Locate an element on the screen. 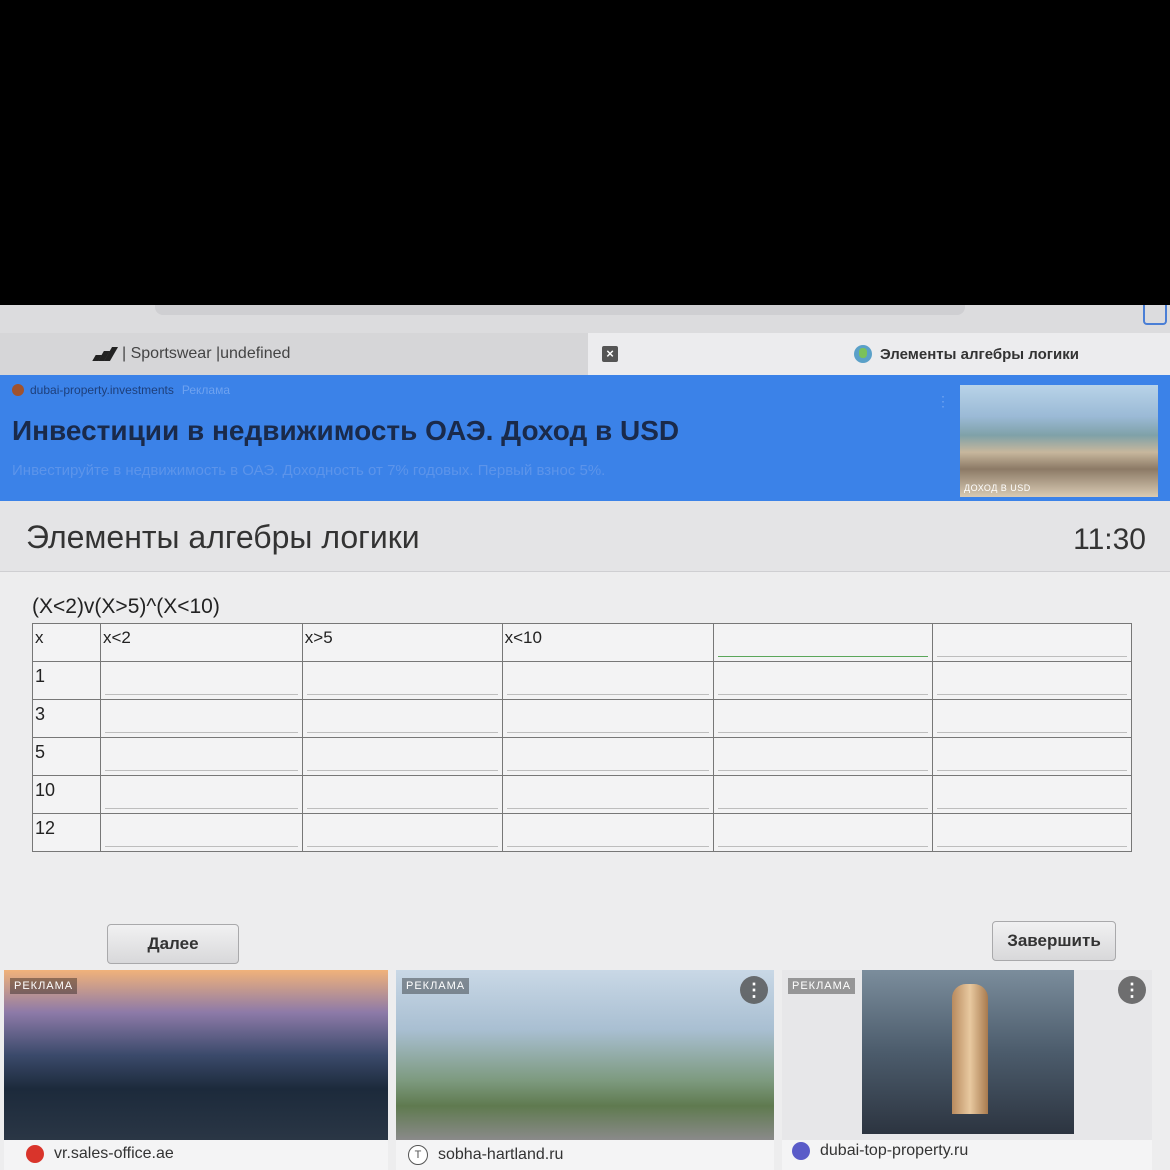  ad-card-footer: dubai-top-property.ru is located at coordinates (880, 1151).